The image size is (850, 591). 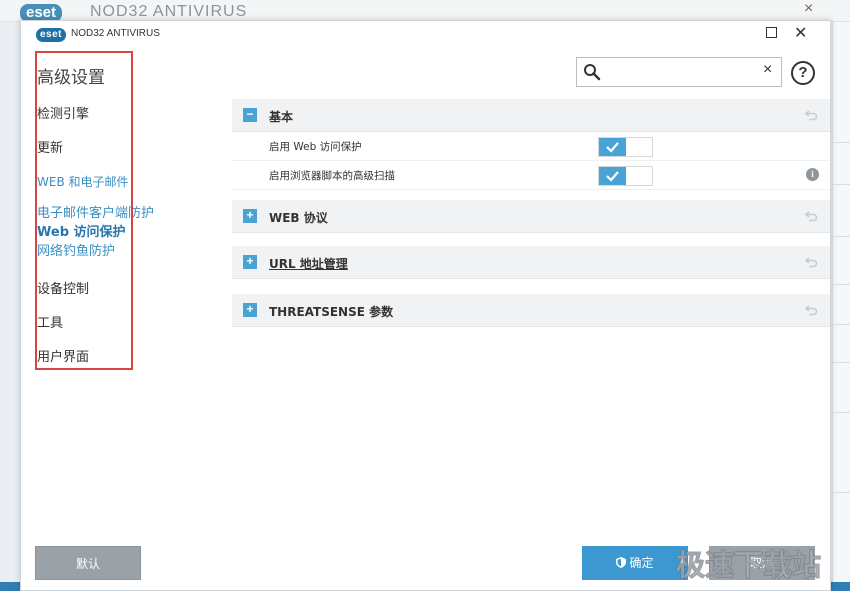 I want to click on section-basic: − 基本, so click(x=531, y=115).